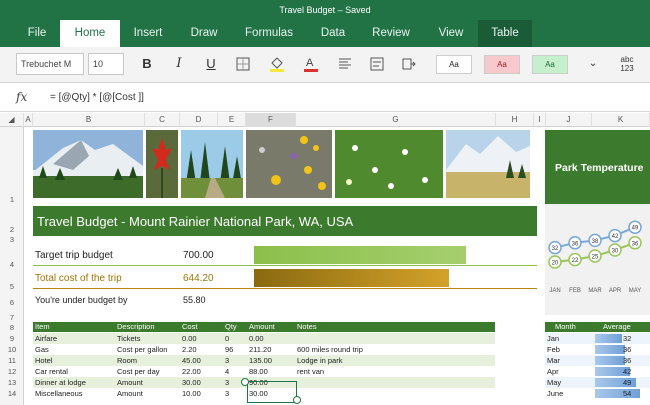 This screenshot has height=405, width=650. I want to click on tab-insert: Insert, so click(148, 33).